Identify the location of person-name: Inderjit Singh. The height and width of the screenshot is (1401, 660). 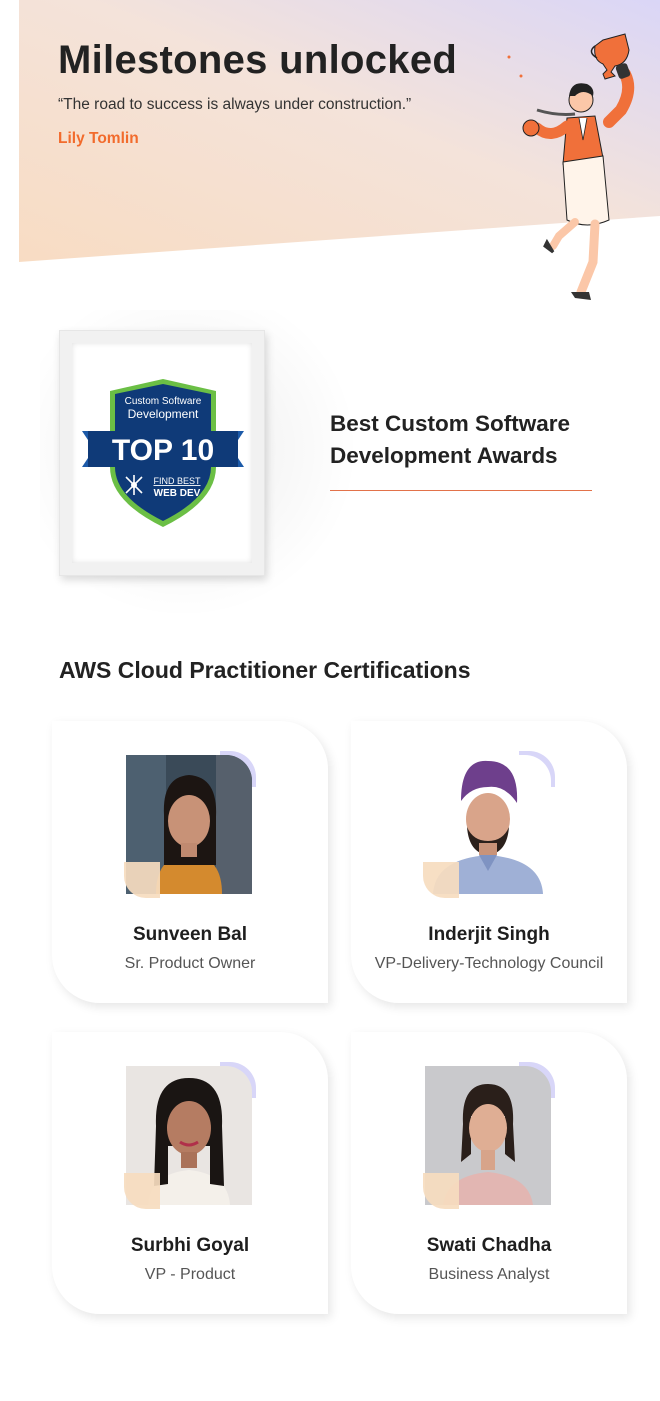
(489, 934).